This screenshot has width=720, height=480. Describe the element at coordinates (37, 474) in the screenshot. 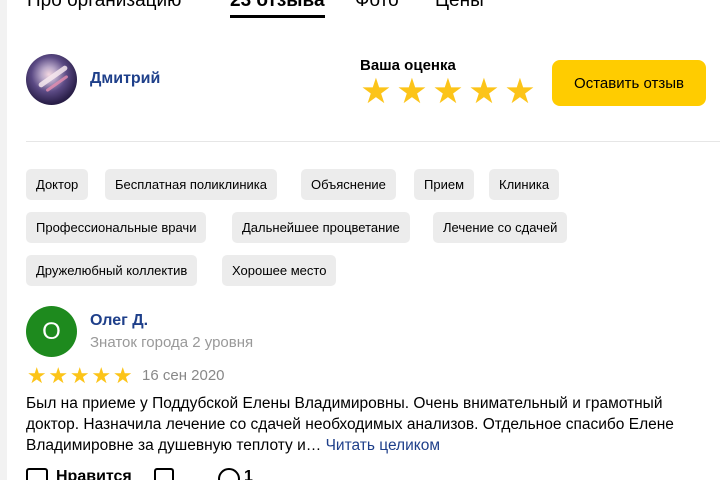

I see `thumbs-up-icon` at that location.